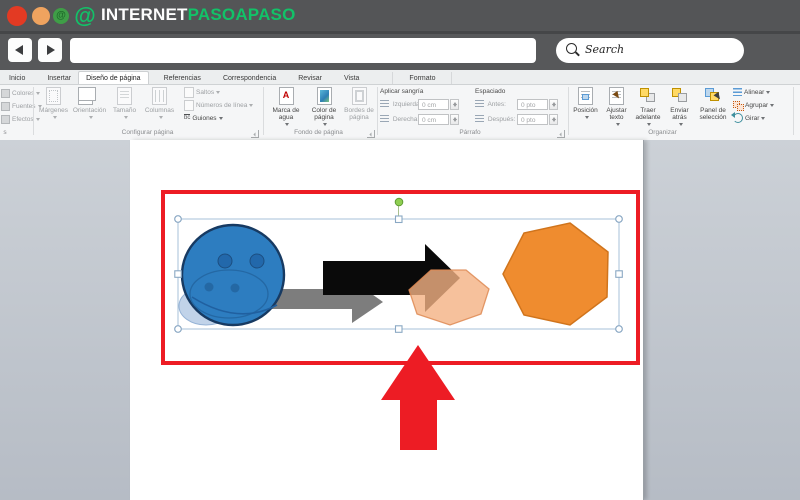 This screenshot has height=500, width=800. I want to click on guiones-button: bc Guiones, so click(203, 118).